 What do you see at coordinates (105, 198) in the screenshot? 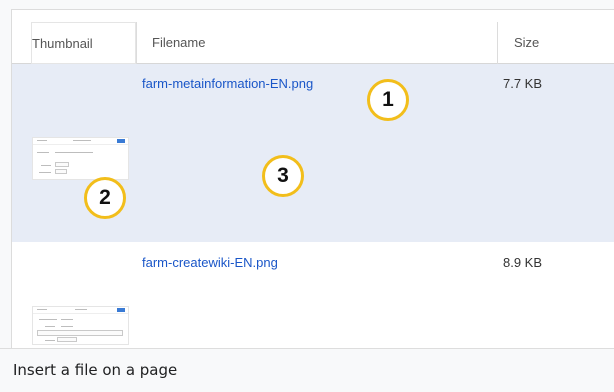
I see `callout-marker: 2` at bounding box center [105, 198].